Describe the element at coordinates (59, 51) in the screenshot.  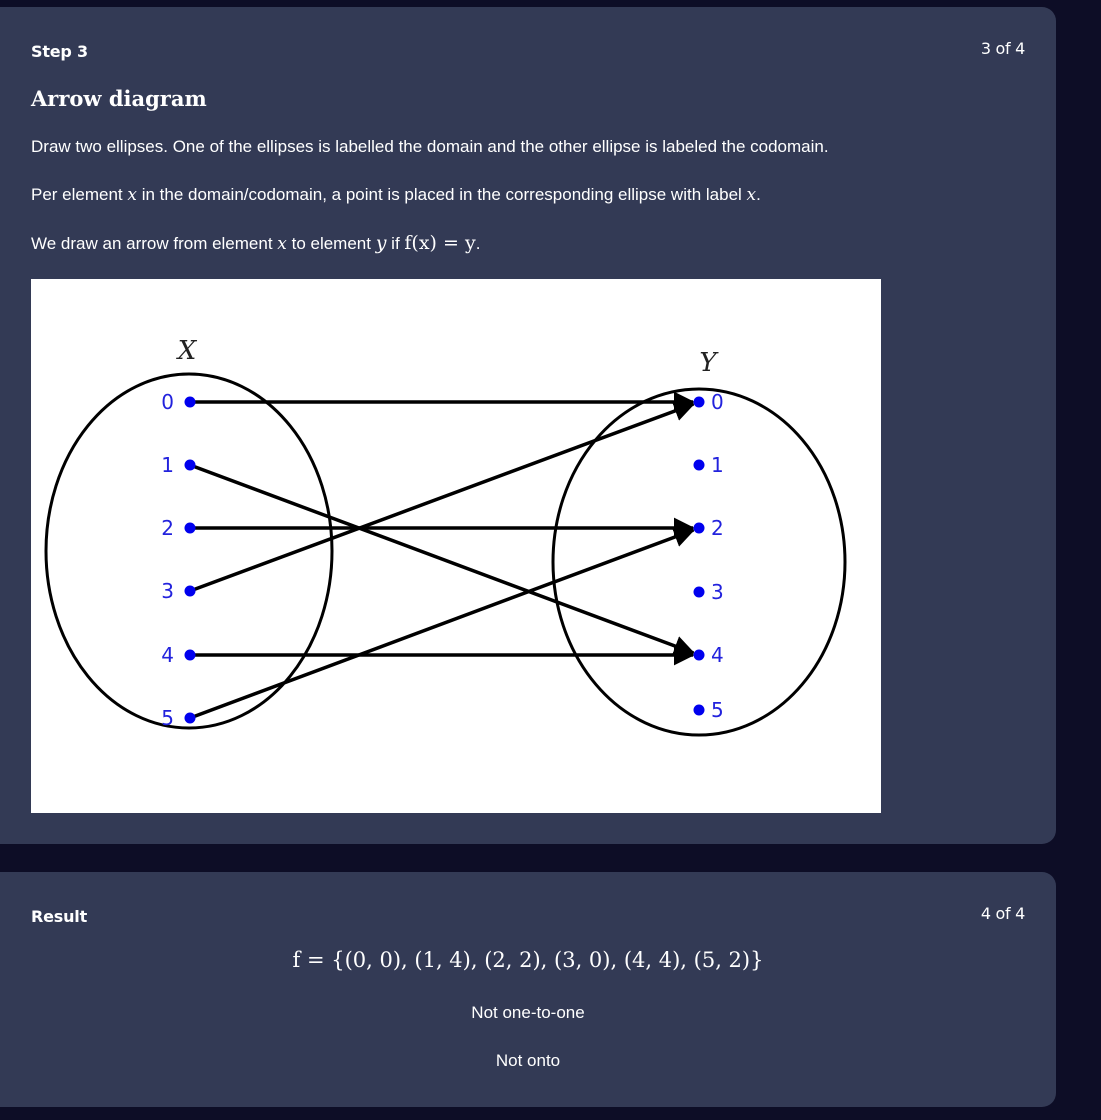
I see `step-label: Step 3` at that location.